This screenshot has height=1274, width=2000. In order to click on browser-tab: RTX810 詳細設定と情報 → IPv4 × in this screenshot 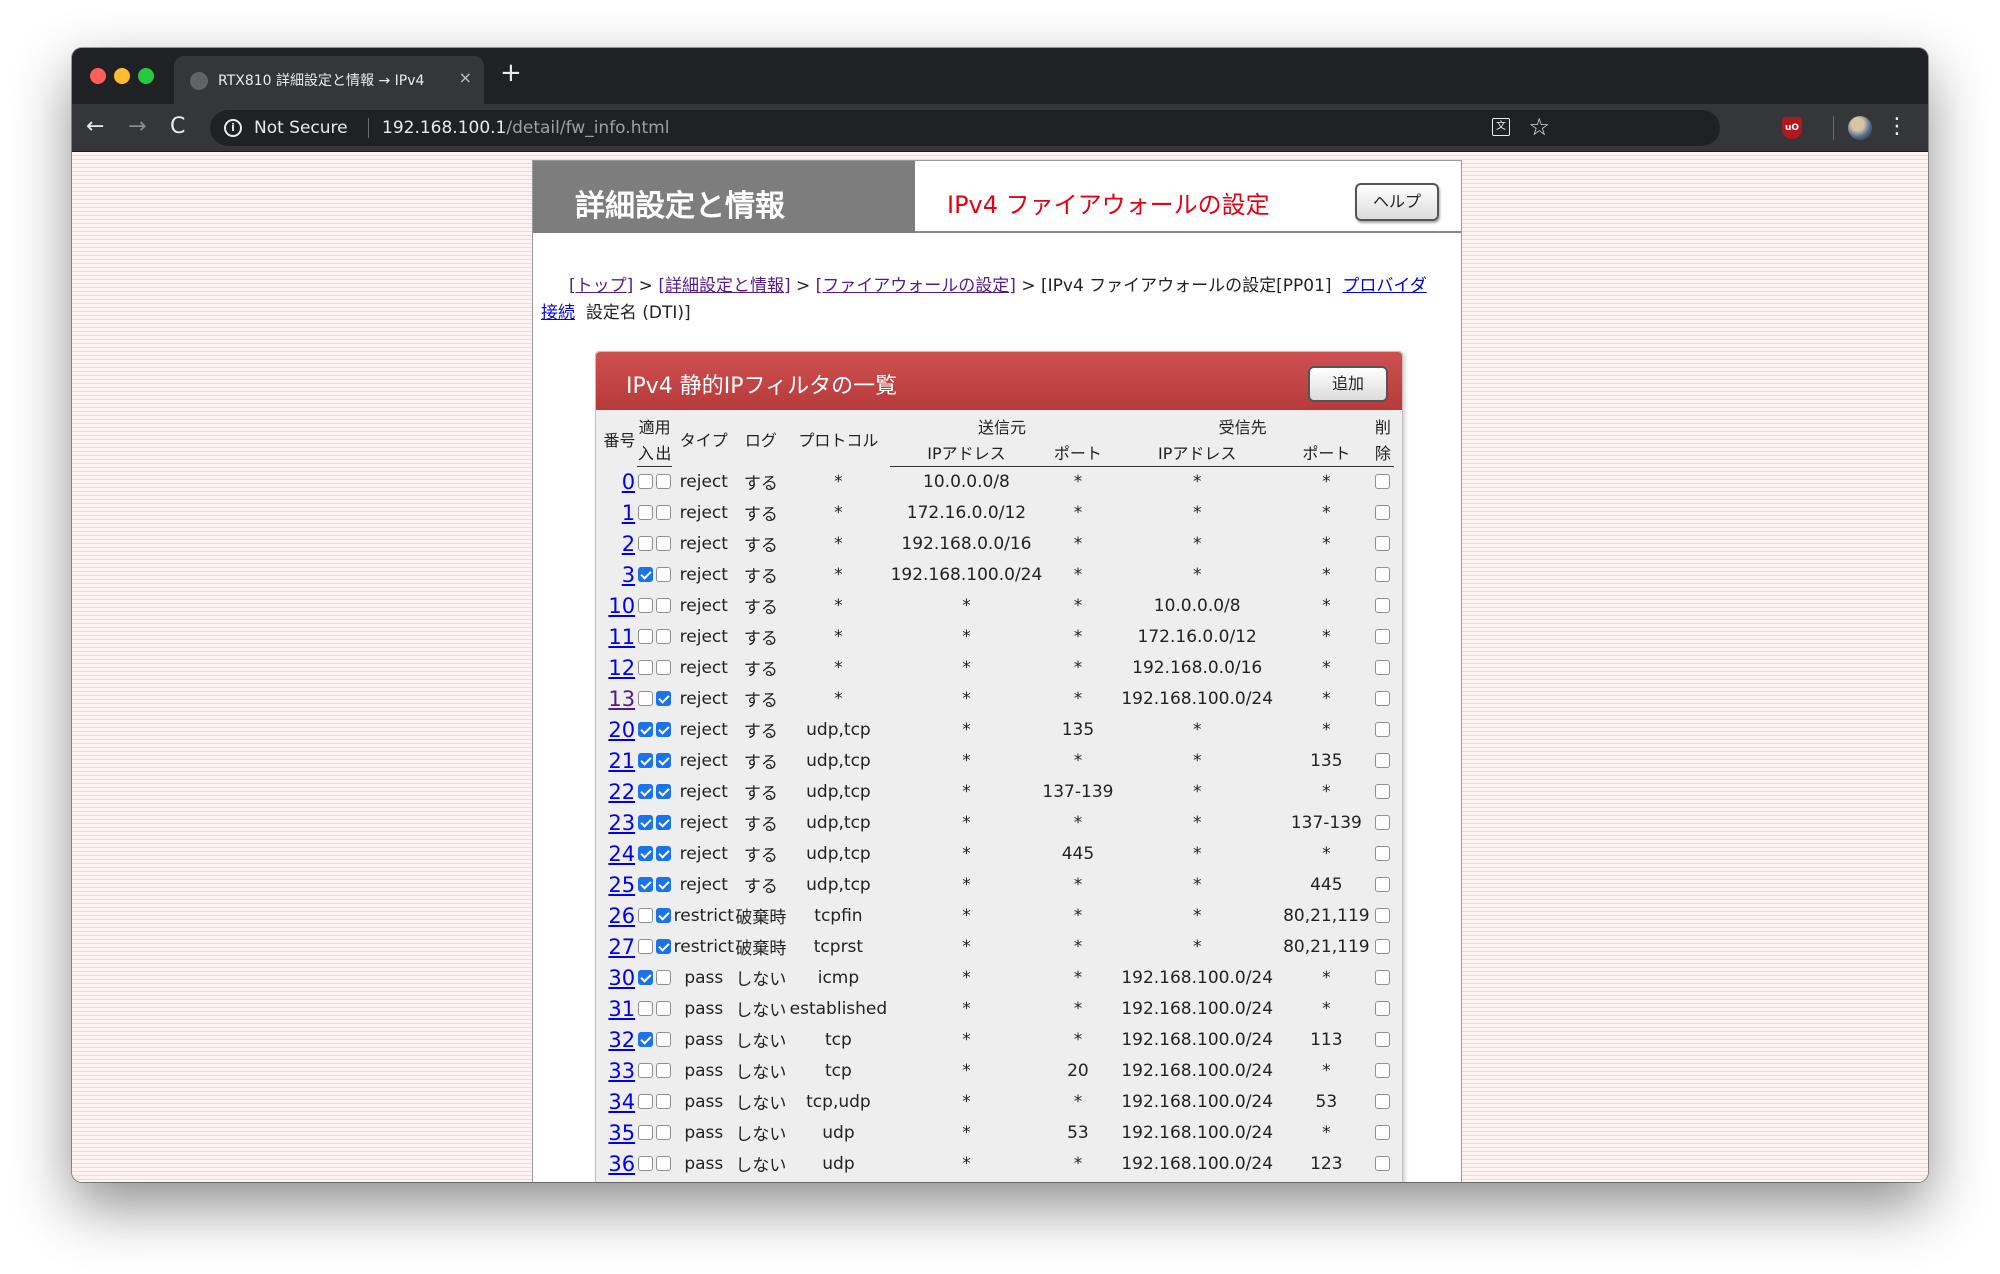, I will do `click(329, 80)`.